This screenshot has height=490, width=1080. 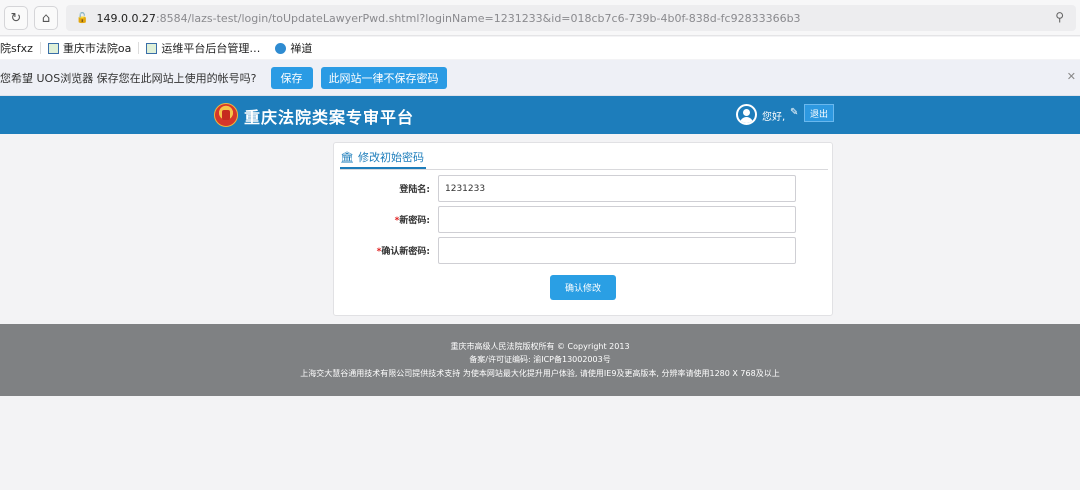 What do you see at coordinates (412, 221) in the screenshot?
I see `new-password-label: *新密码:` at bounding box center [412, 221].